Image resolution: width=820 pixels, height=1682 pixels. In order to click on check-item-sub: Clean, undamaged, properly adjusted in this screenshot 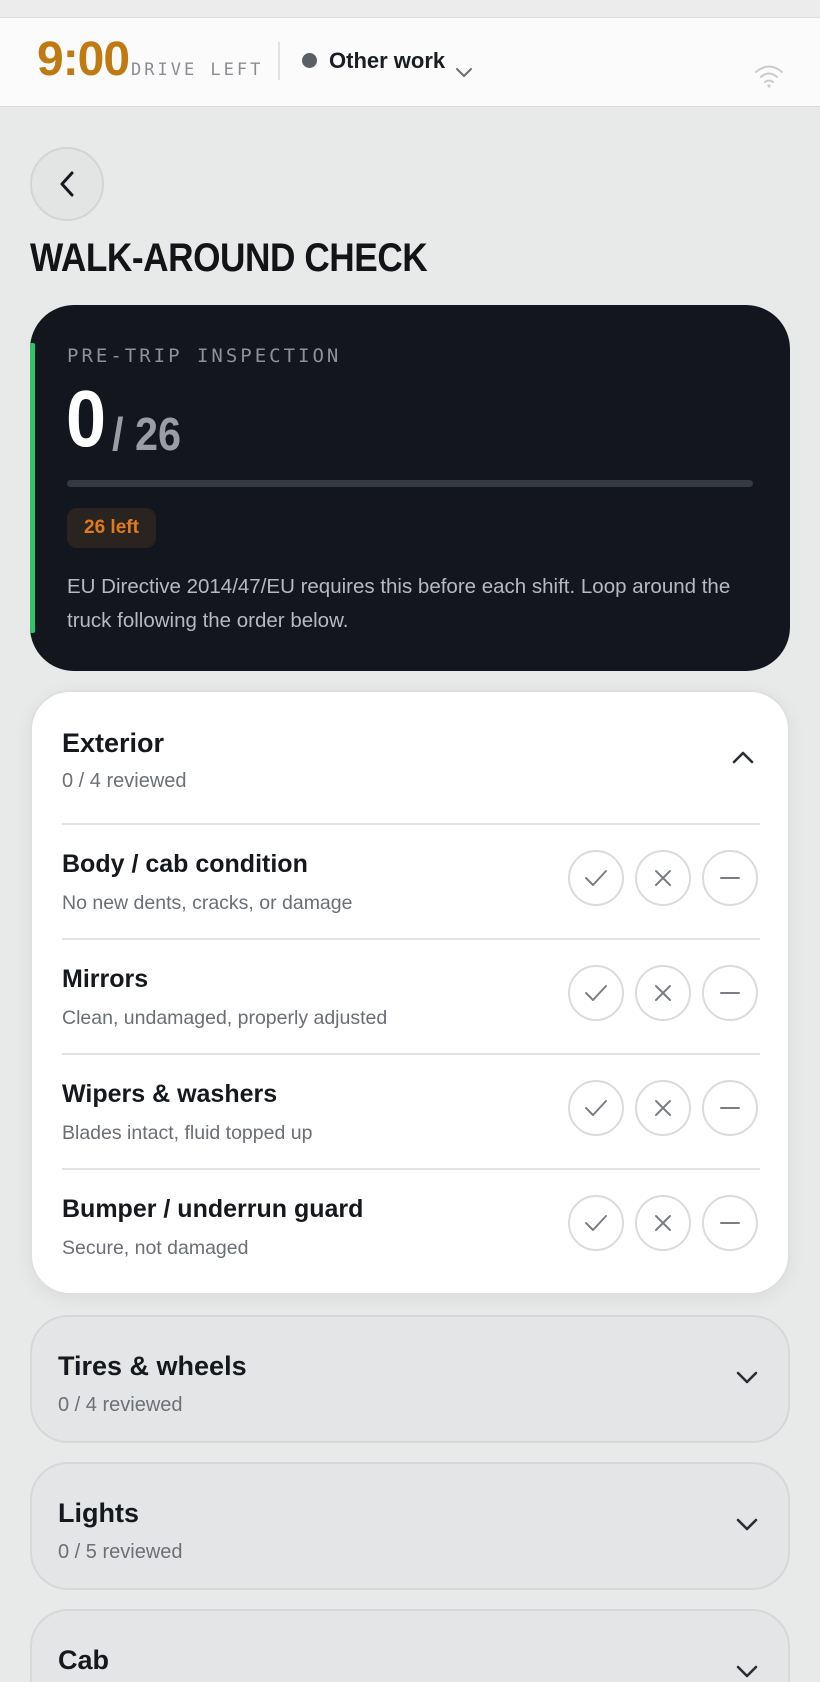, I will do `click(225, 1018)`.